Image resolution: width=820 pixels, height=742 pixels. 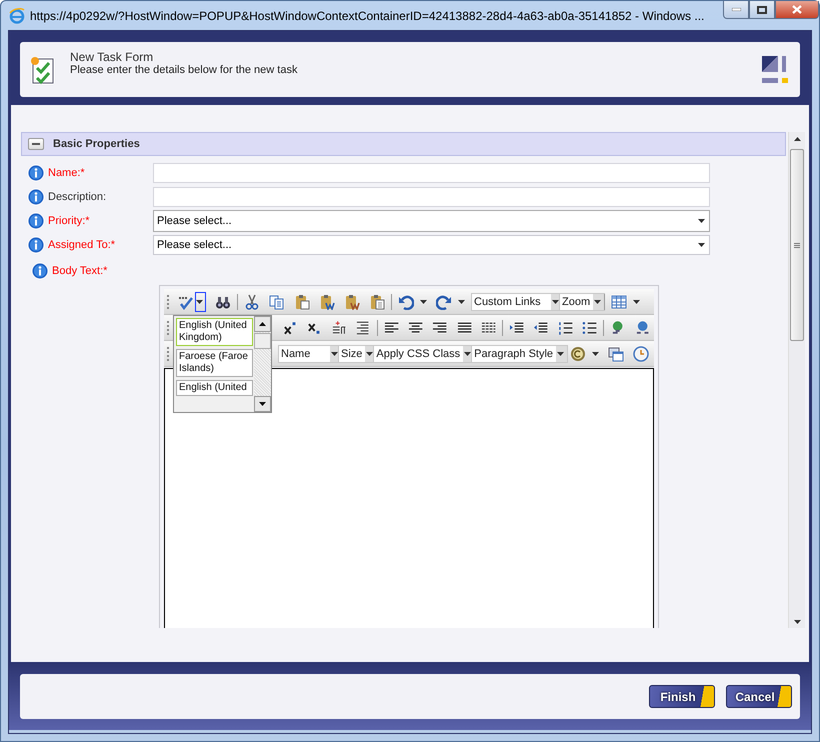 What do you see at coordinates (541, 328) in the screenshot?
I see `outdent-icon` at bounding box center [541, 328].